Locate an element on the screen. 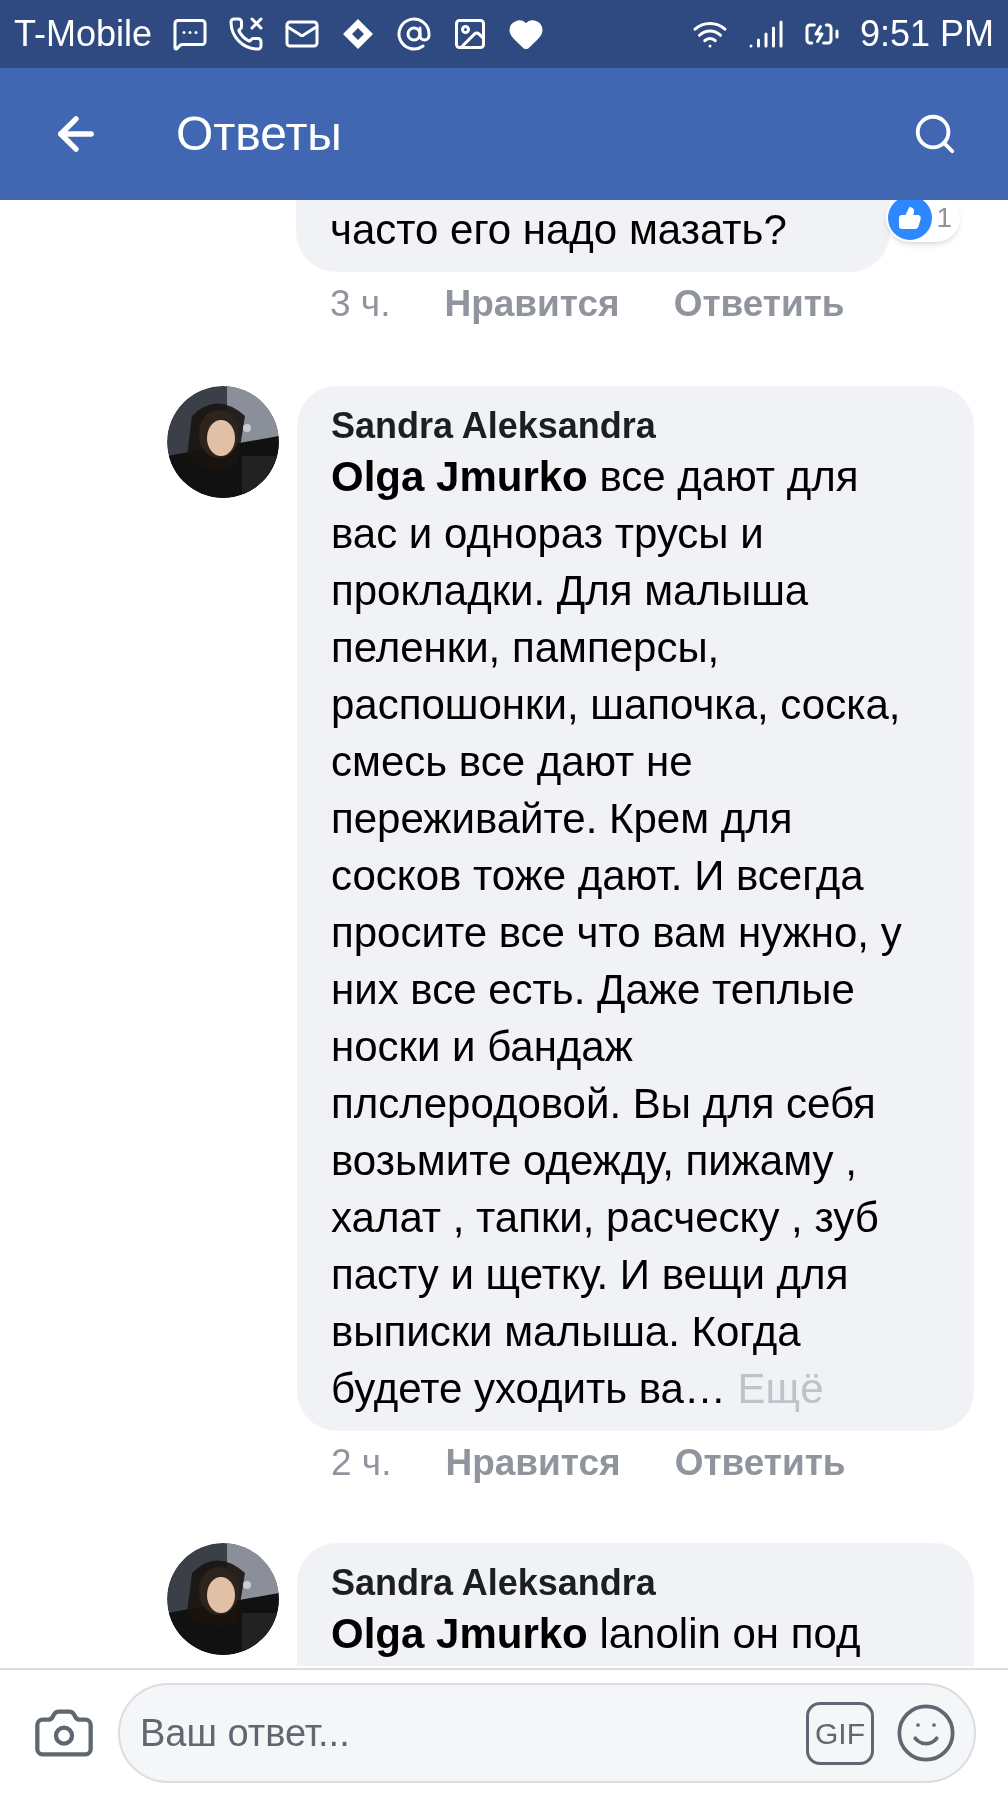 The image size is (1008, 1796). page-title: Ответы is located at coordinates (259, 134).